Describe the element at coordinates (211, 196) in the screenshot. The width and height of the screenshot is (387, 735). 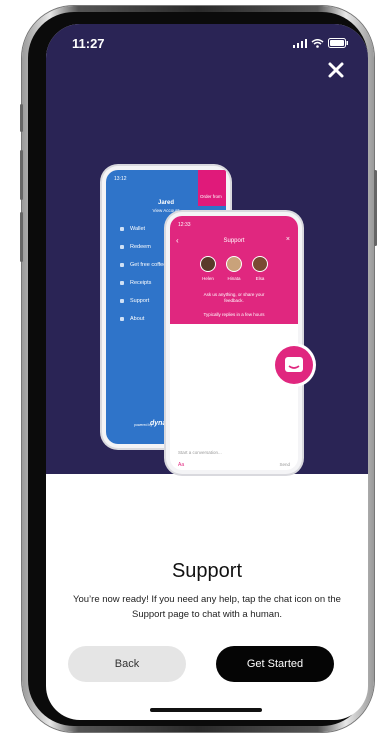
I see `order-from-label: Order from` at that location.